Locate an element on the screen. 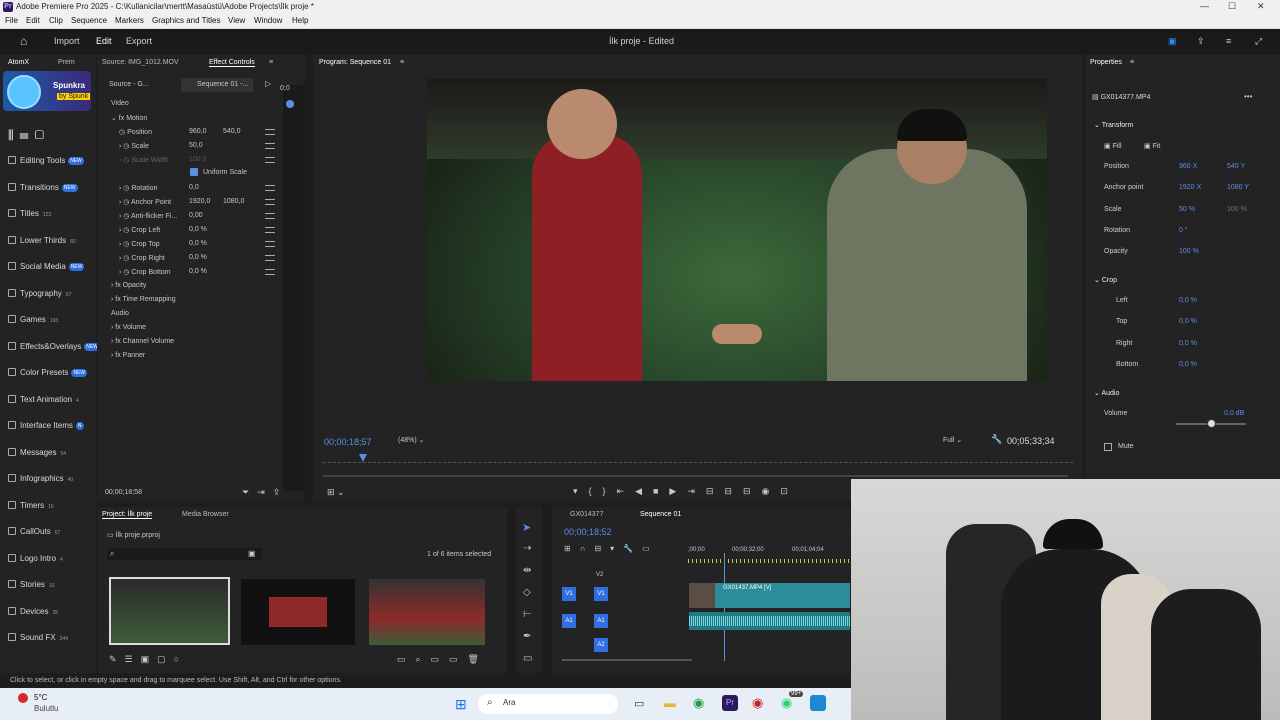 The image size is (1280, 720). property-value: 1920 X is located at coordinates (1190, 187).